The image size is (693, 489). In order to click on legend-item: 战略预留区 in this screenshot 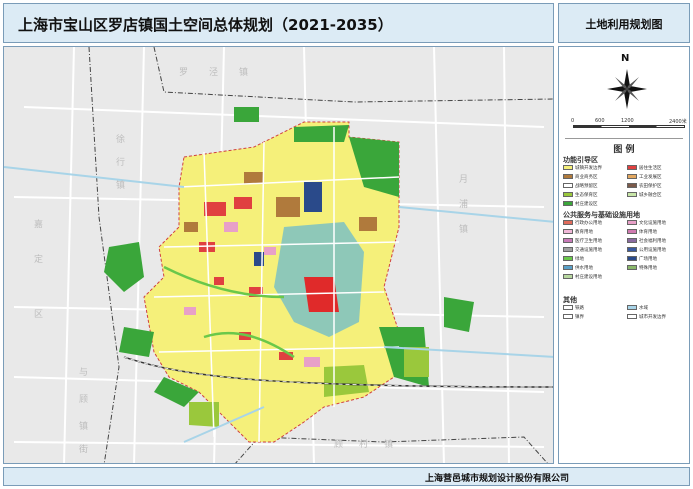, I will do `click(580, 186)`.